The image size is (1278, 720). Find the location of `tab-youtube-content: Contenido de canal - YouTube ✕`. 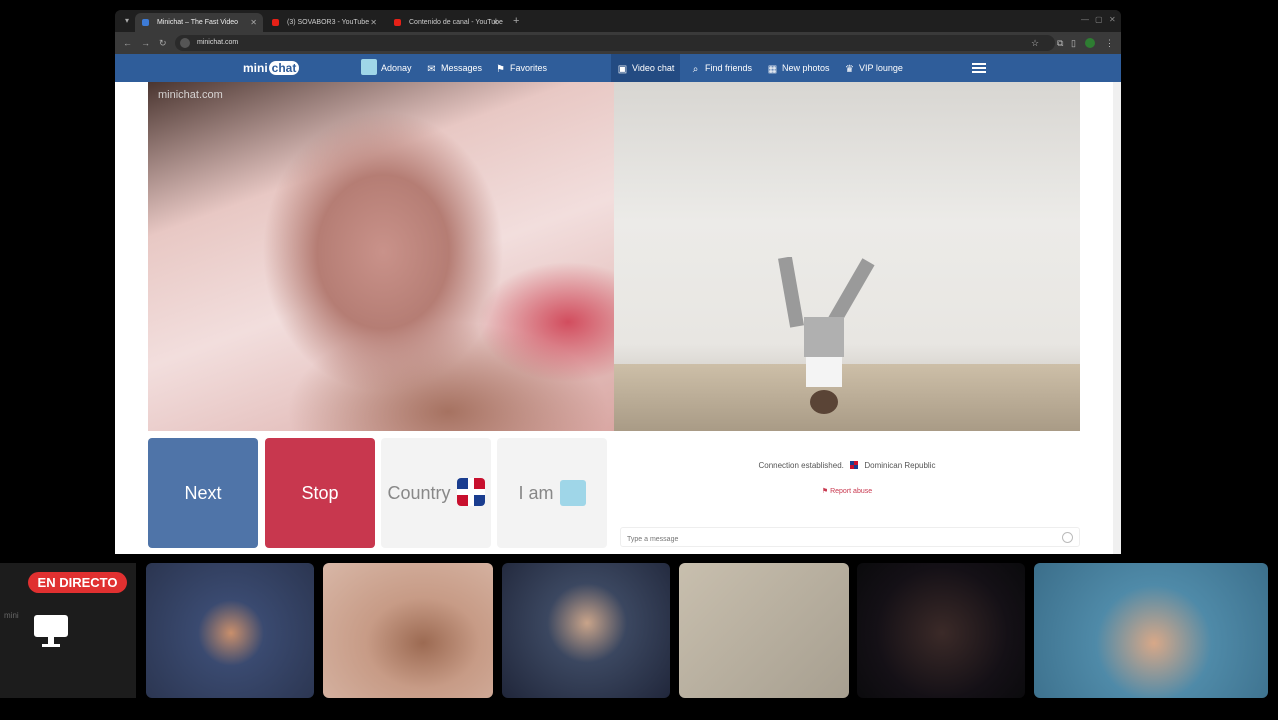

tab-youtube-content: Contenido de canal - YouTube ✕ is located at coordinates (446, 22).